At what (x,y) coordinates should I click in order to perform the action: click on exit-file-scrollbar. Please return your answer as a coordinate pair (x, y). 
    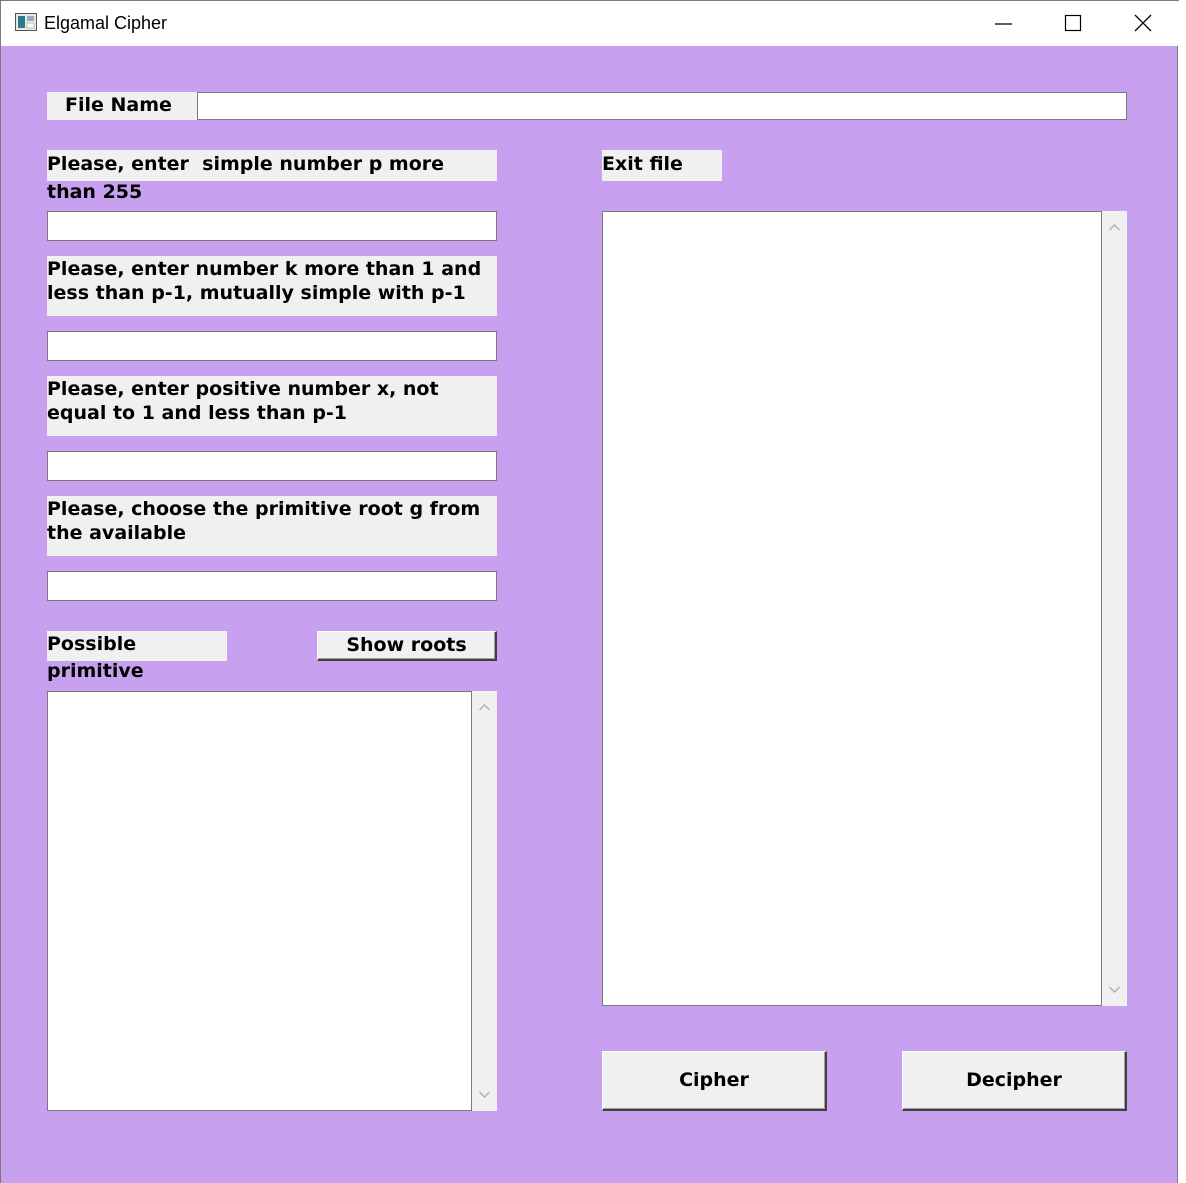
    Looking at the image, I should click on (1114, 608).